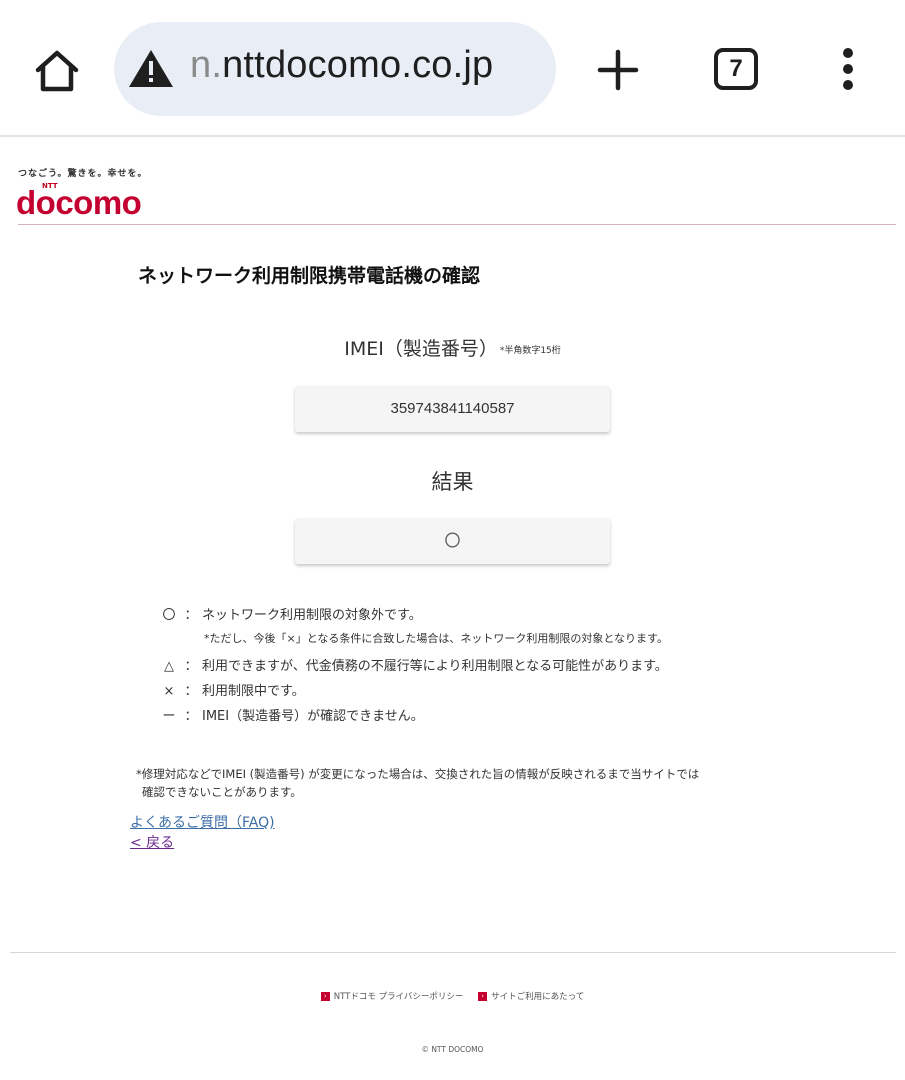 The height and width of the screenshot is (1080, 905). What do you see at coordinates (457, 224) in the screenshot?
I see `header-divider` at bounding box center [457, 224].